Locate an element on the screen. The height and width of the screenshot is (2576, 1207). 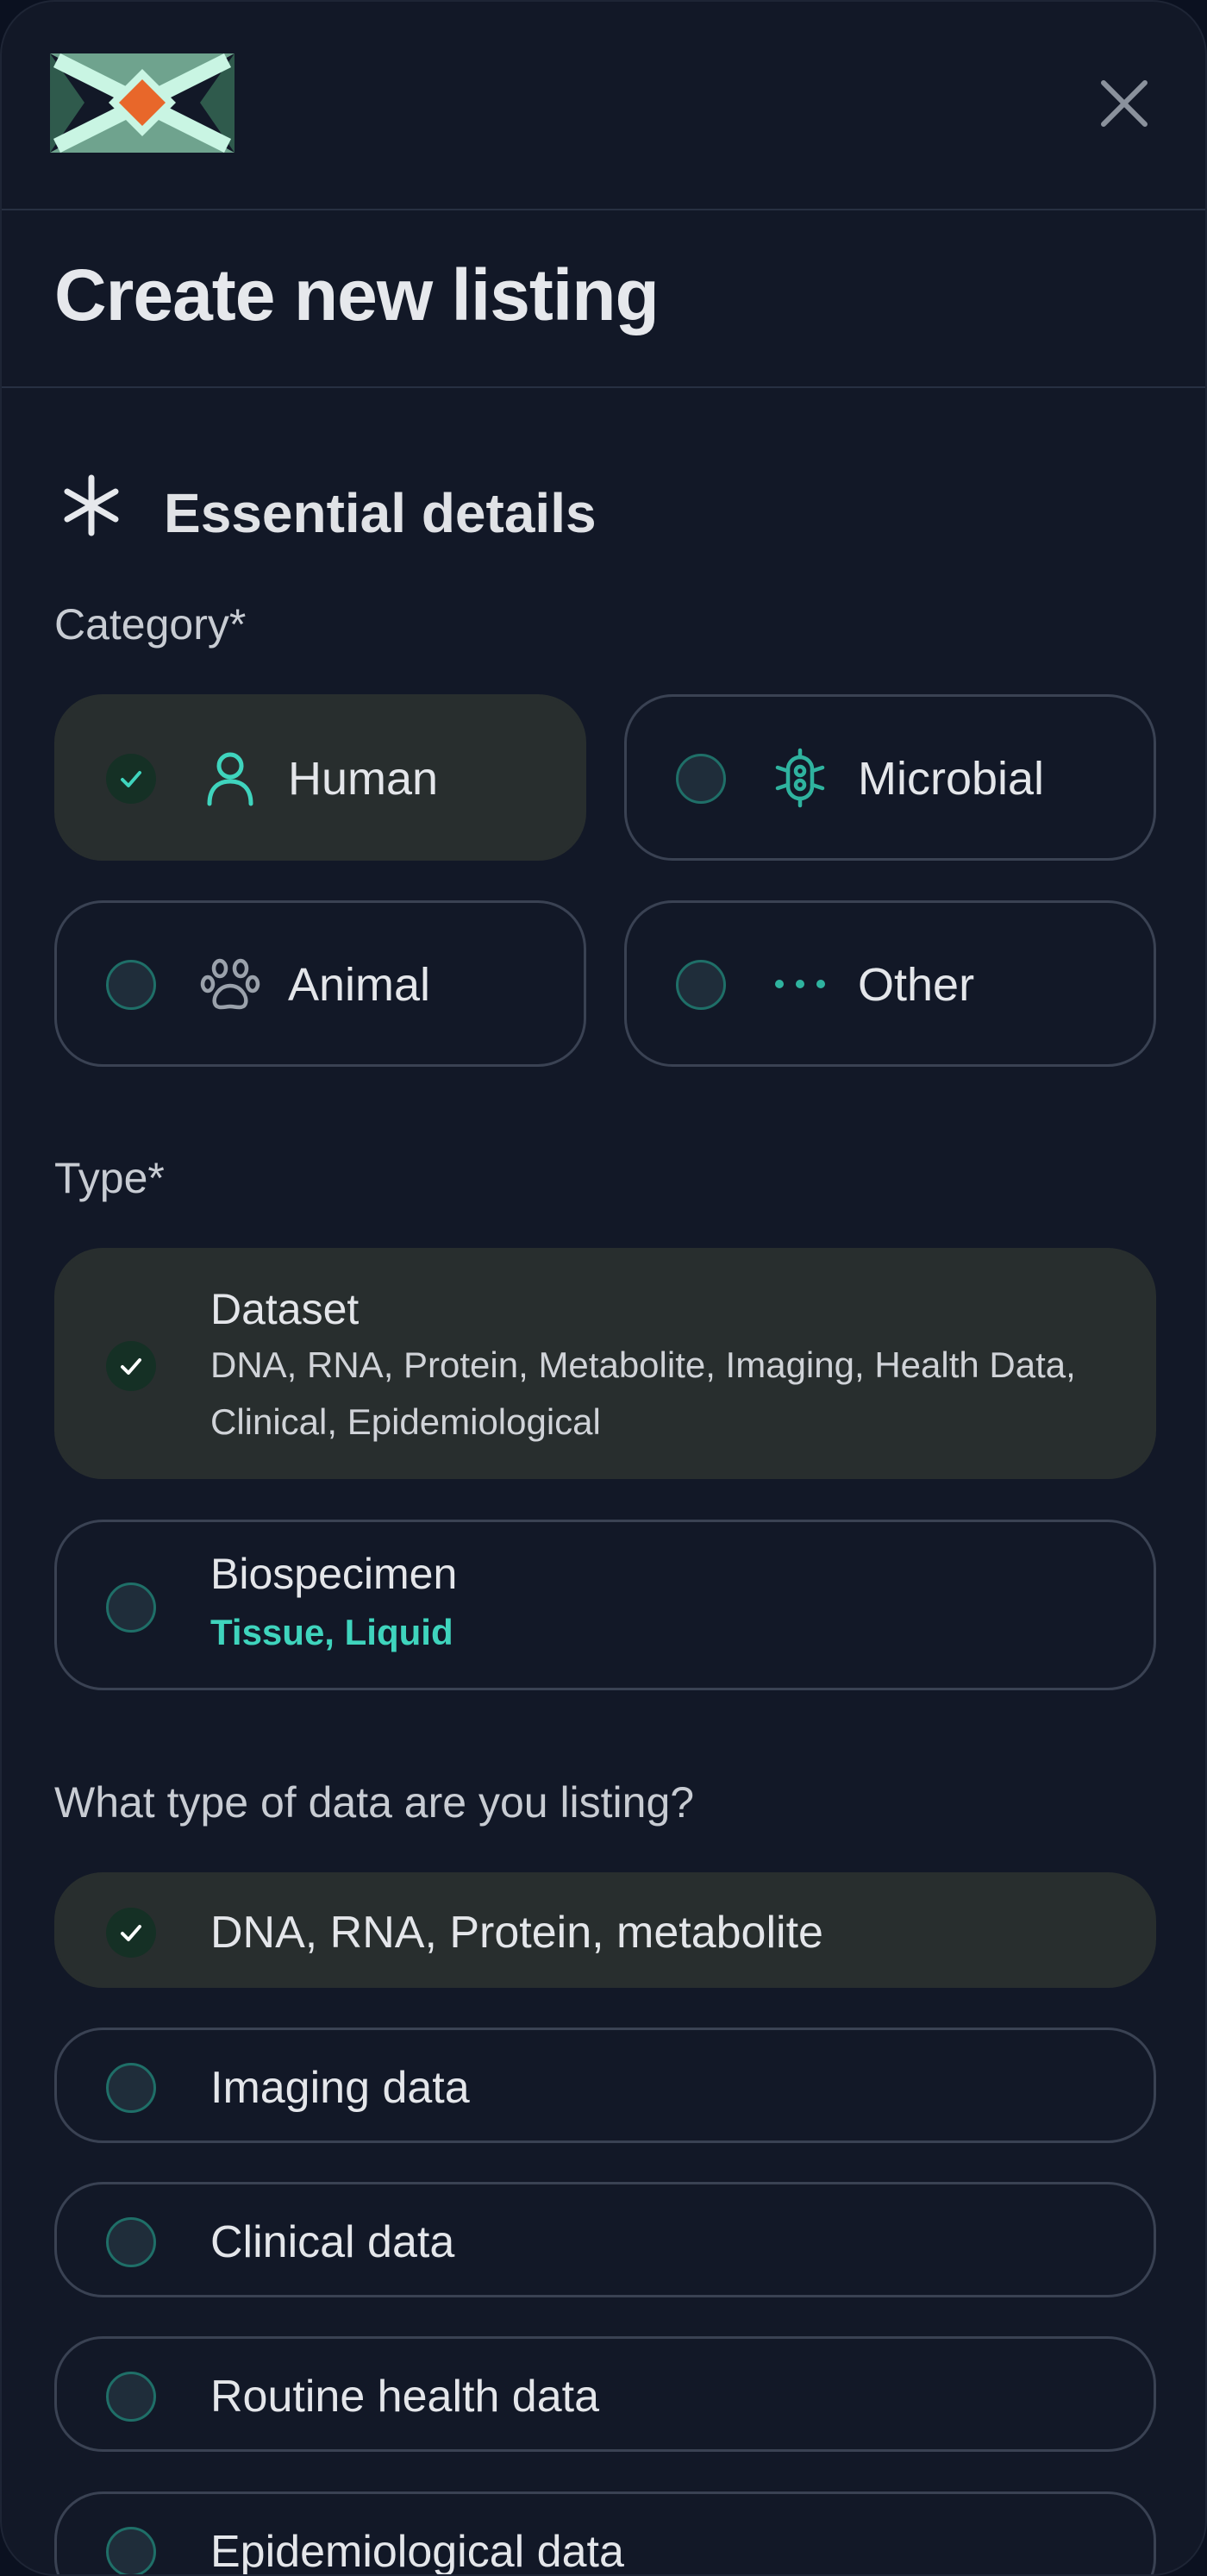
section-title: Essential details is located at coordinates (380, 513).